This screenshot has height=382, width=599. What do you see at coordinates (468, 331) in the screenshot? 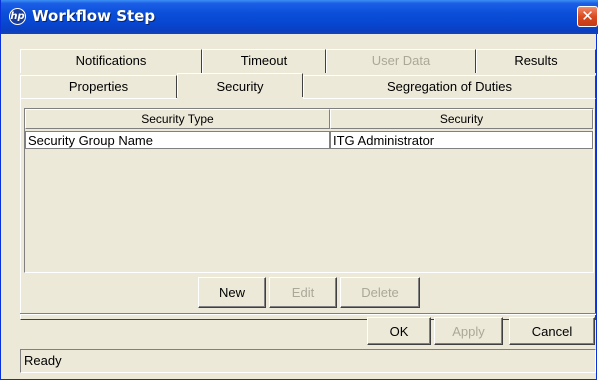
I see `apply-button: Apply` at bounding box center [468, 331].